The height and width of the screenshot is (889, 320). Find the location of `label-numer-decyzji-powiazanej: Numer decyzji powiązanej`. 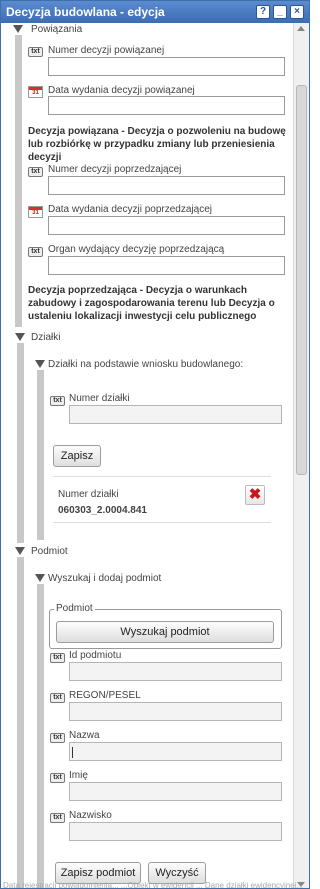

label-numer-decyzji-powiazanej: Numer decyzji powiązanej is located at coordinates (106, 50).